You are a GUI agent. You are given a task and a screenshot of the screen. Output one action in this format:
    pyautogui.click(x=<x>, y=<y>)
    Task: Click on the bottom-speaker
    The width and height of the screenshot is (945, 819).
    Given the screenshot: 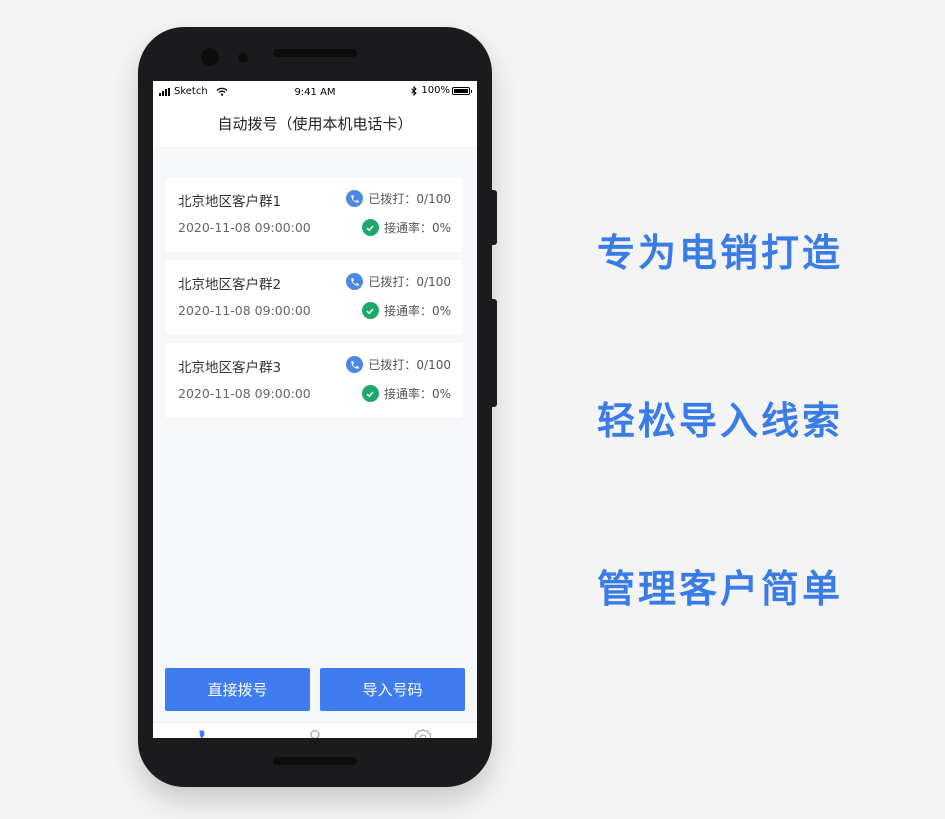 What is the action you would take?
    pyautogui.click(x=315, y=761)
    